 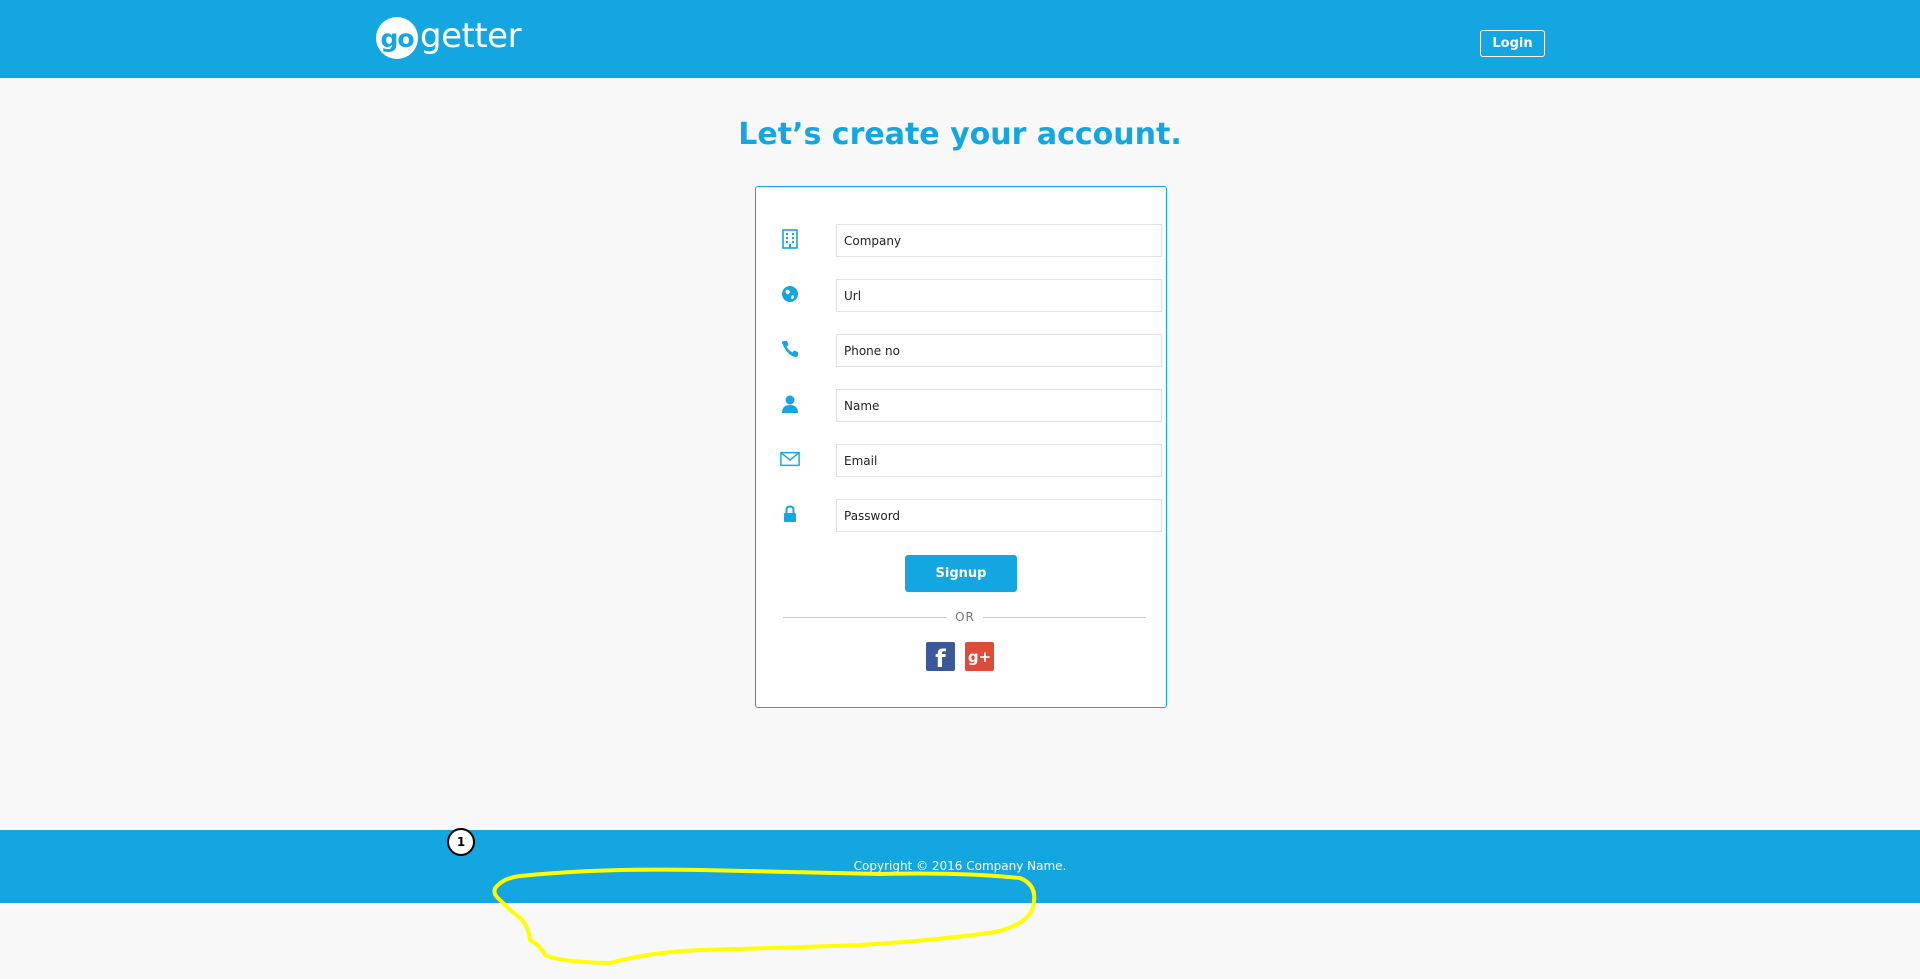 I want to click on google-plus-icon: g+, so click(x=979, y=656).